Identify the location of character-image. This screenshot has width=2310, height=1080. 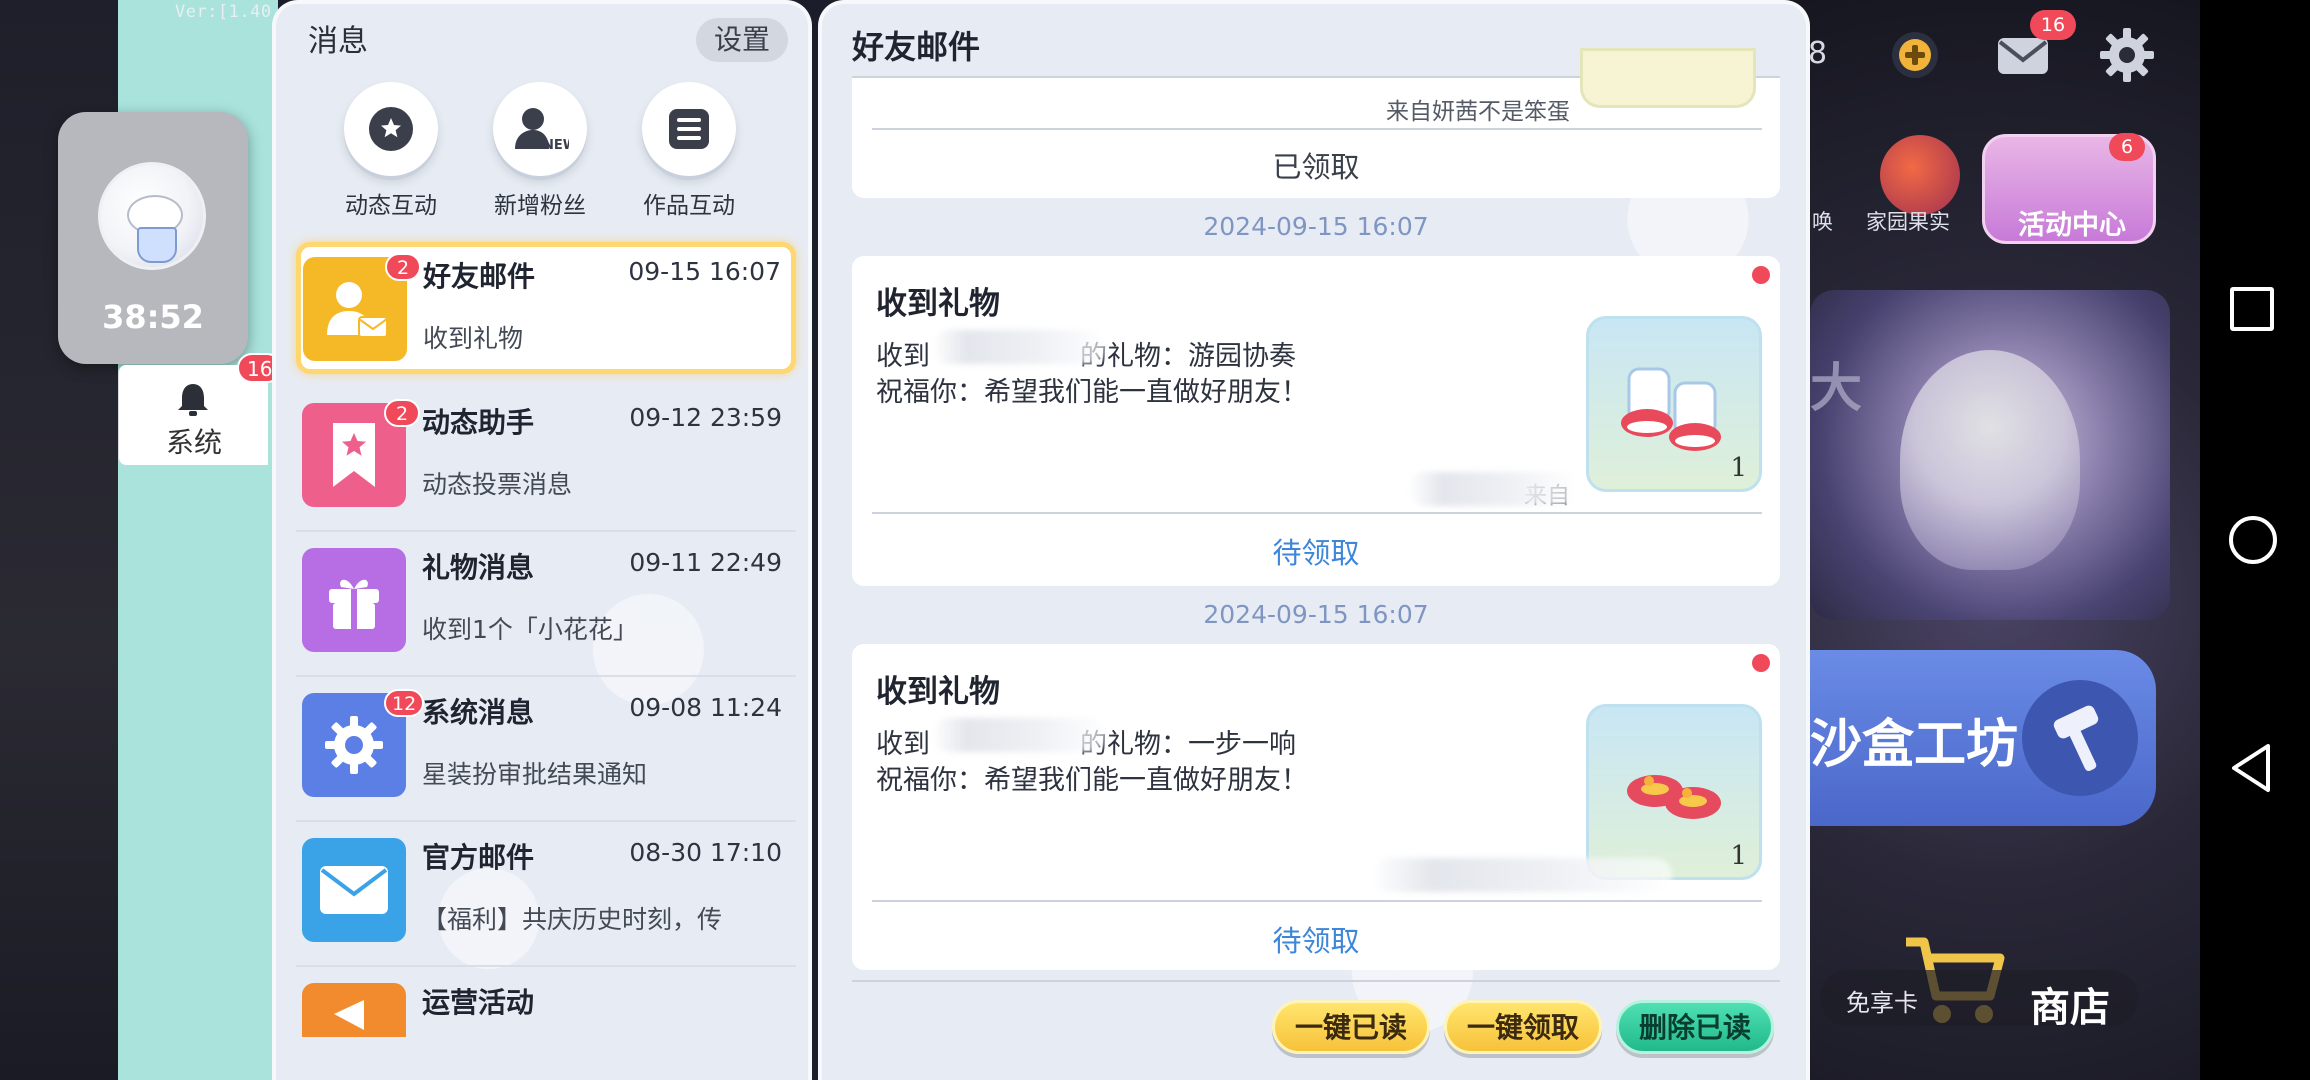
(1990, 460).